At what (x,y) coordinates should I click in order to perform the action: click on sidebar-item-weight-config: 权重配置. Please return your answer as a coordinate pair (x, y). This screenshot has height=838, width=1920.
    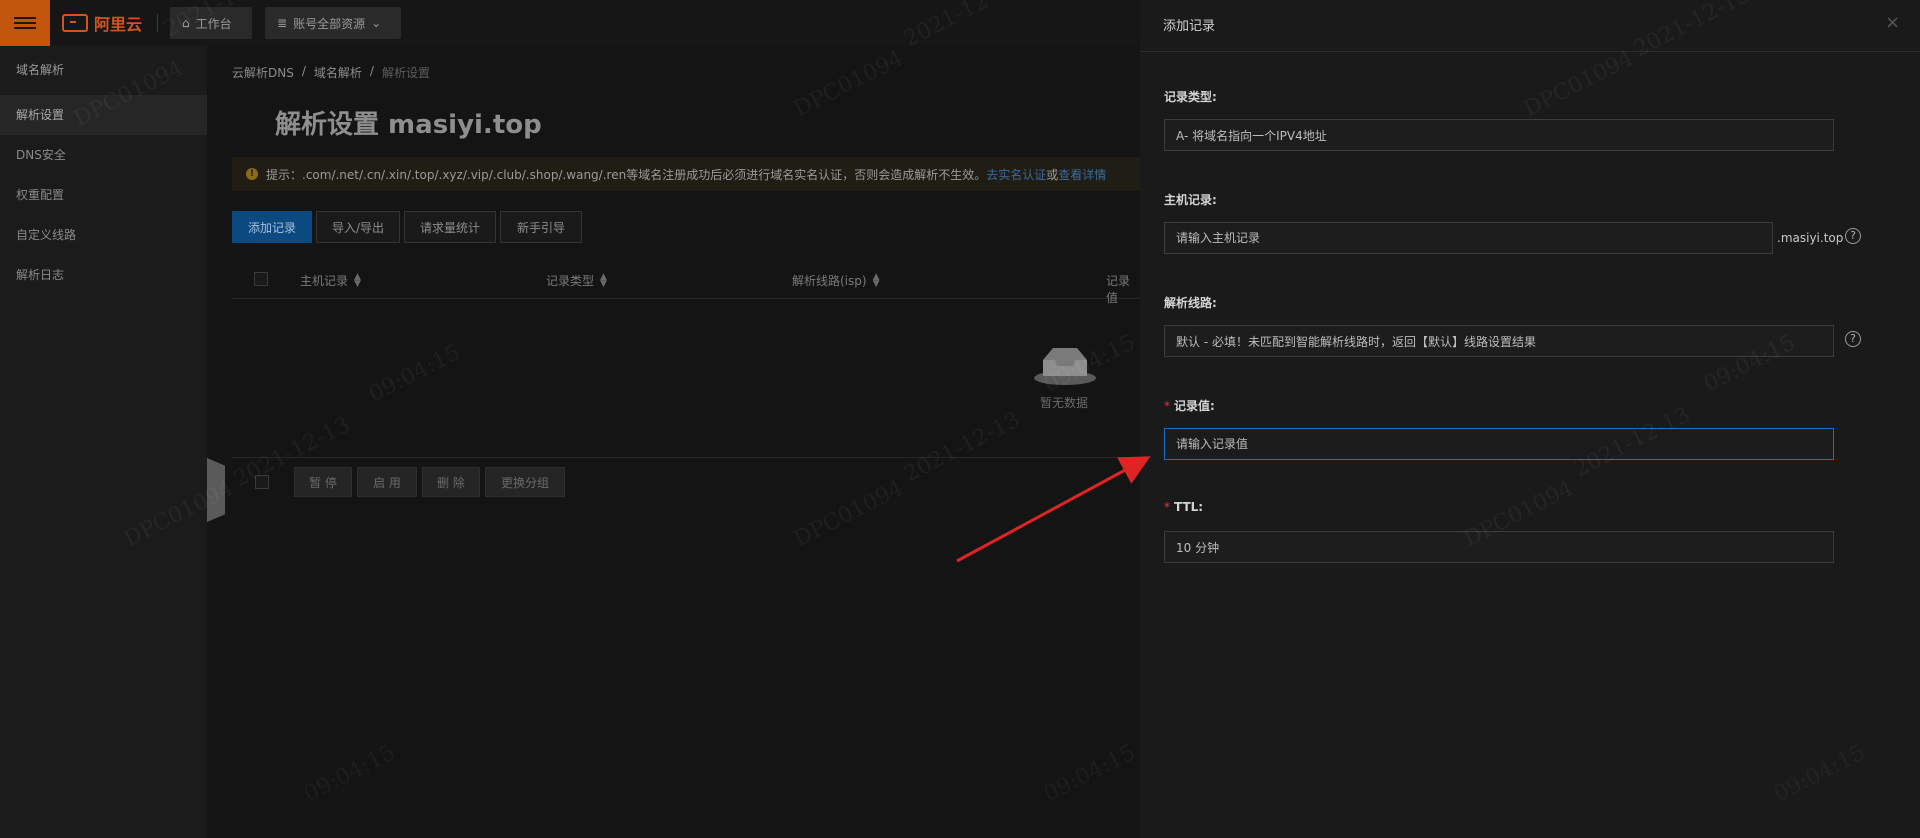
    Looking at the image, I should click on (103, 195).